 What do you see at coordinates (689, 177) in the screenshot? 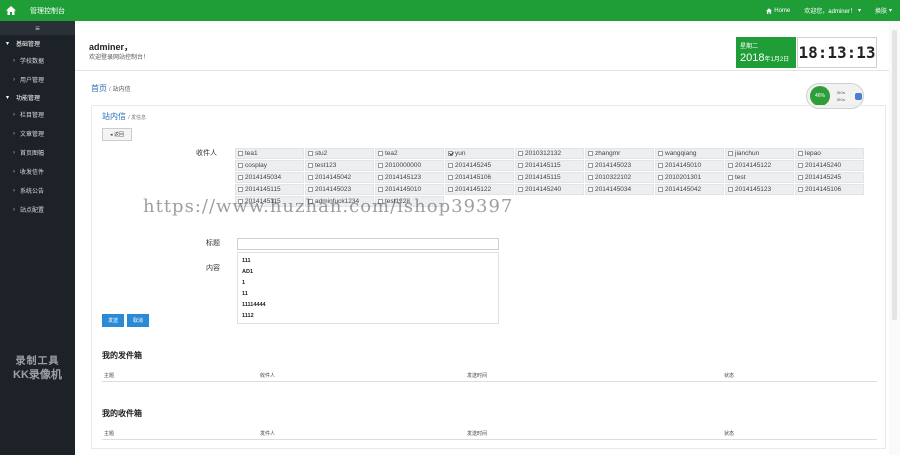
I see `recipient-checkbox: 2010201301` at bounding box center [689, 177].